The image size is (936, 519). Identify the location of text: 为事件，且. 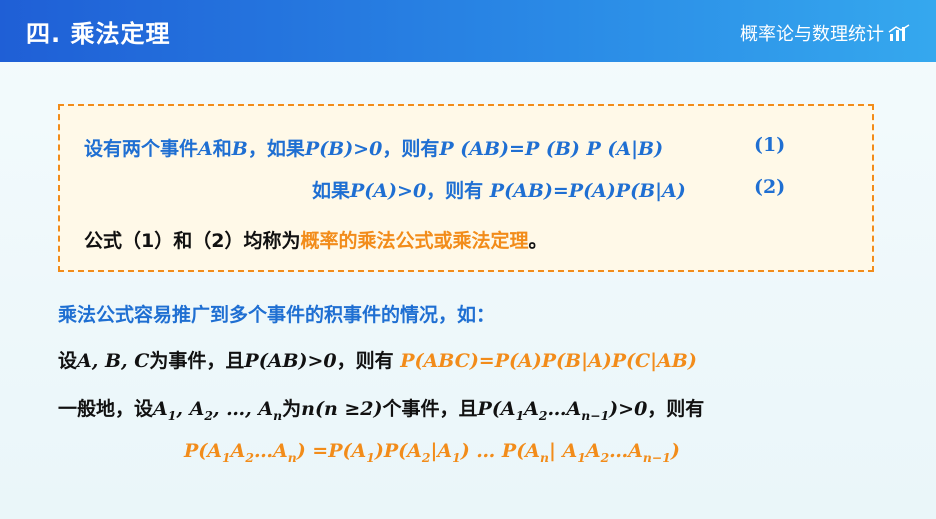
(197, 361).